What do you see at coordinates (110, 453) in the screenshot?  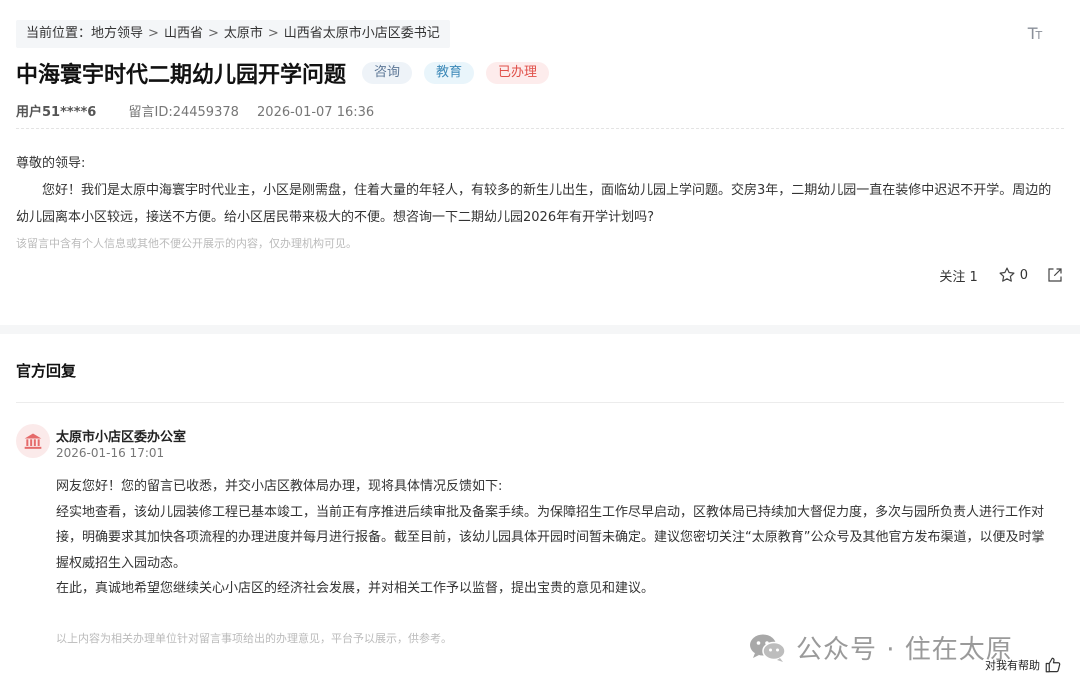 I see `reply-date: 2026-01-16 17:01` at bounding box center [110, 453].